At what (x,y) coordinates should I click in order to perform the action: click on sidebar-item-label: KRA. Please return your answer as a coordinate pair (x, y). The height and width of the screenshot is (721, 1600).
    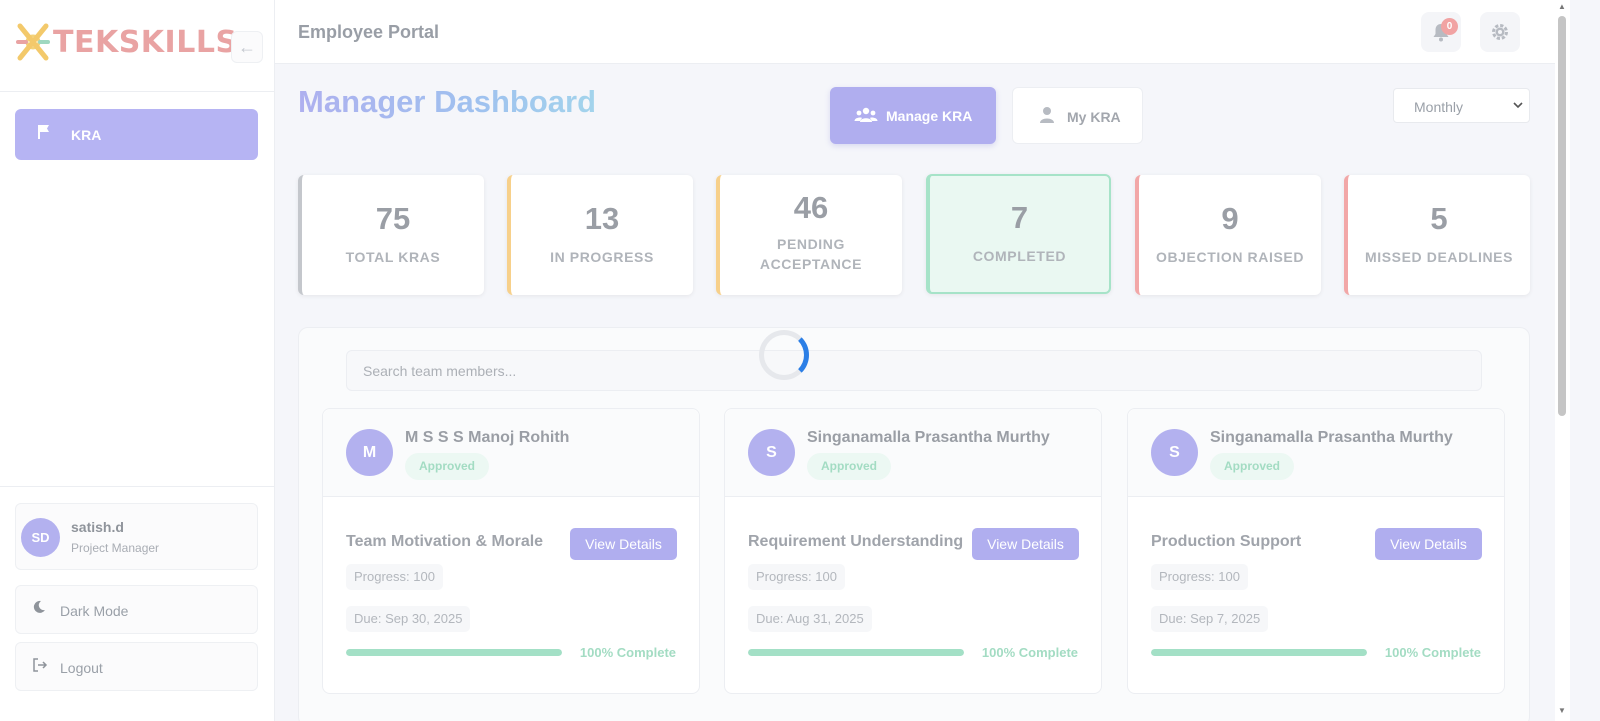
    Looking at the image, I should click on (86, 135).